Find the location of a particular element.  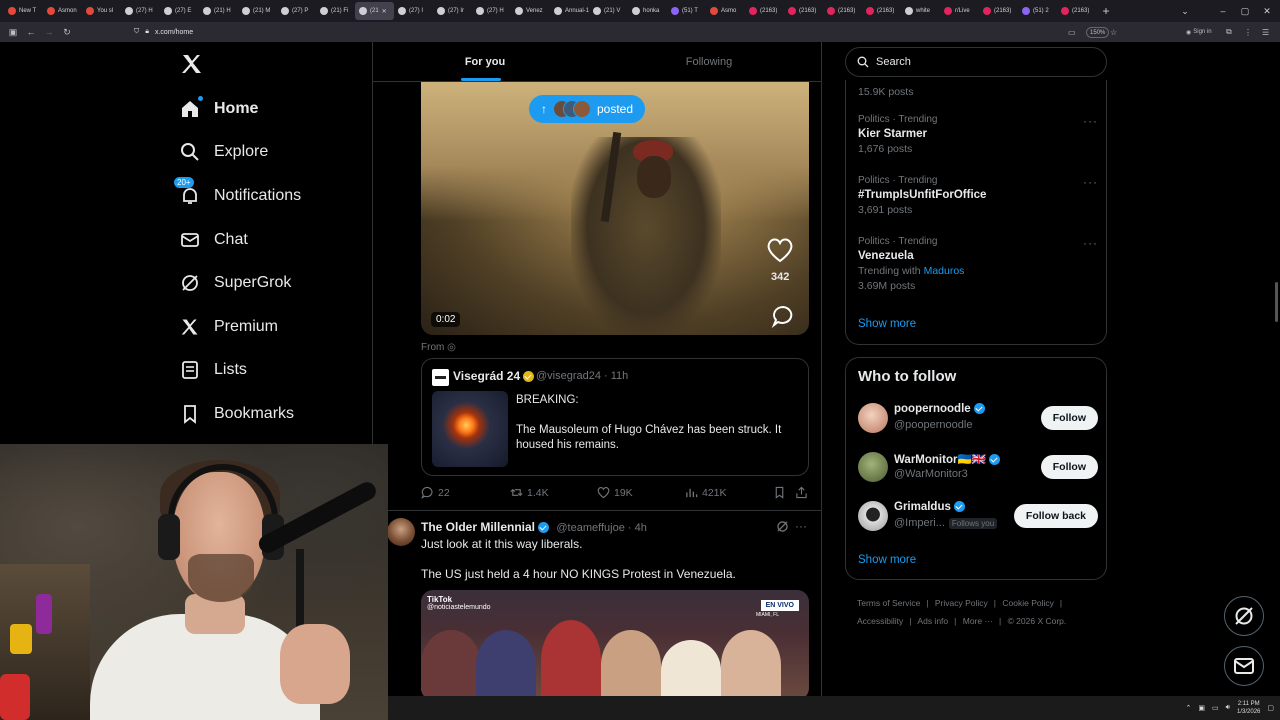

browser-tab: (21) V is located at coordinates (608, 11).